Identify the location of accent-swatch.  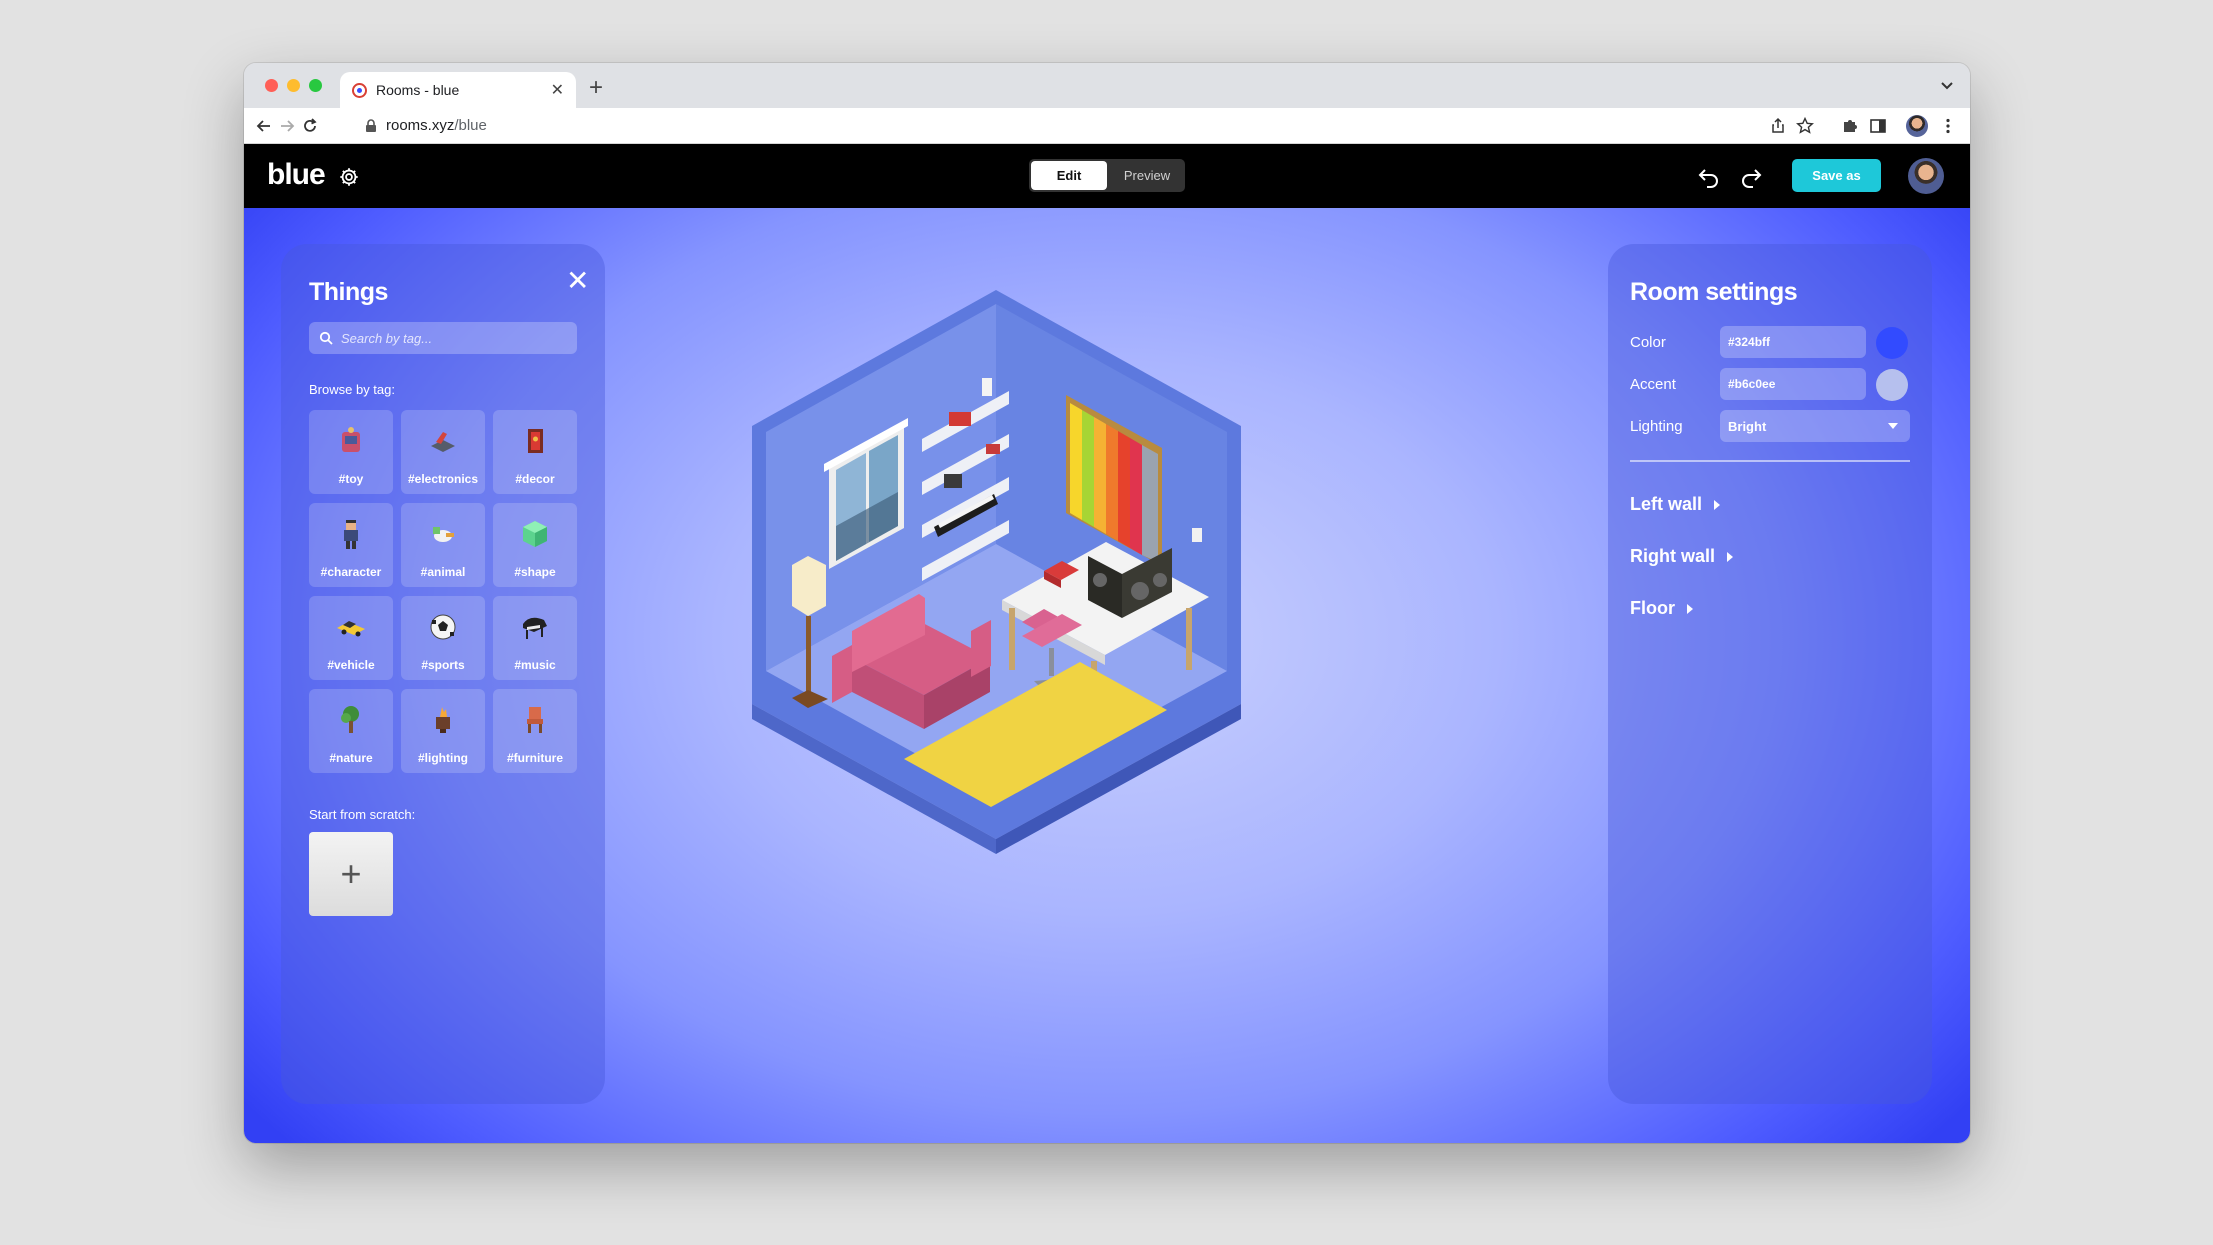
(1892, 385).